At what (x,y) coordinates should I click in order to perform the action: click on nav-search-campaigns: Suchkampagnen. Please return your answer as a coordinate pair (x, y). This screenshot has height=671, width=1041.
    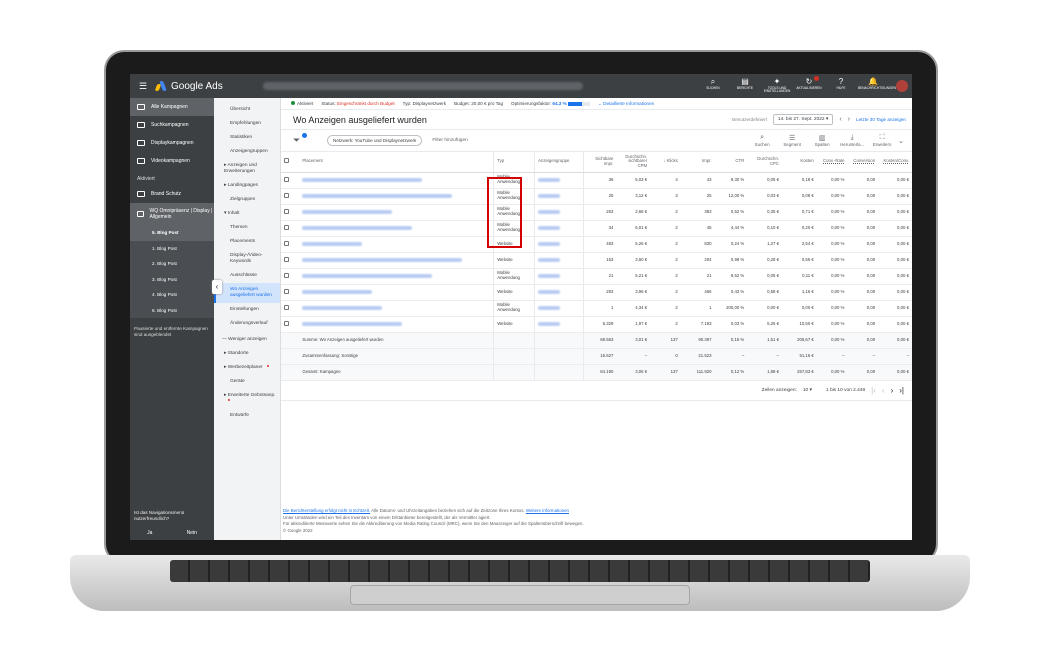
    Looking at the image, I should click on (172, 125).